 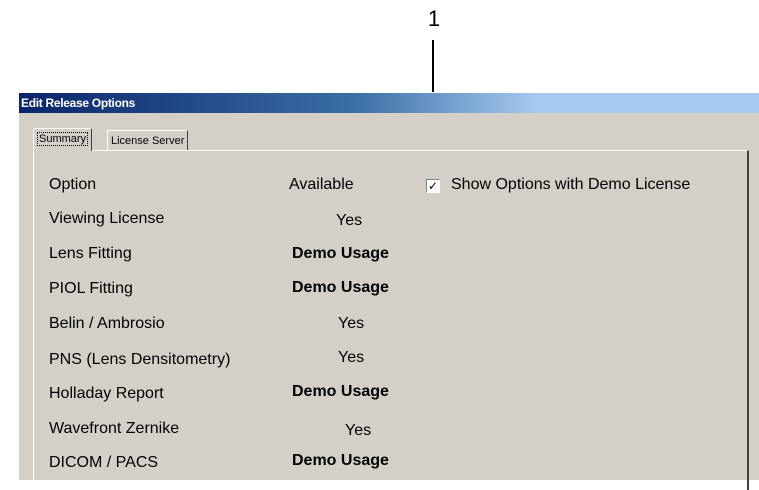 I want to click on tab-summary-label: Summary, so click(x=63, y=139).